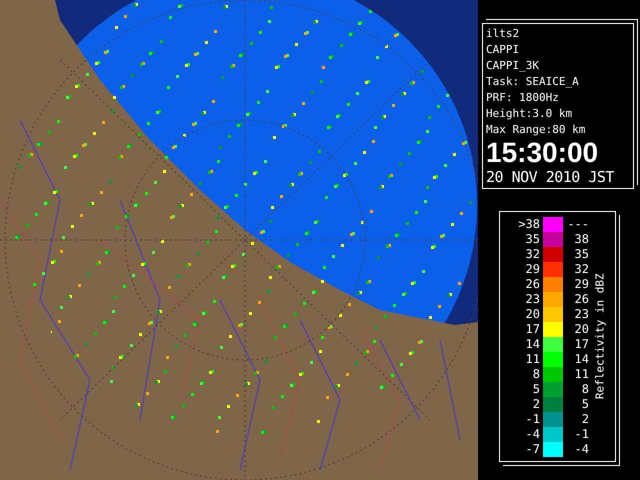 The width and height of the screenshot is (640, 480). I want to click on legend-low-value: -7, so click(532, 449).